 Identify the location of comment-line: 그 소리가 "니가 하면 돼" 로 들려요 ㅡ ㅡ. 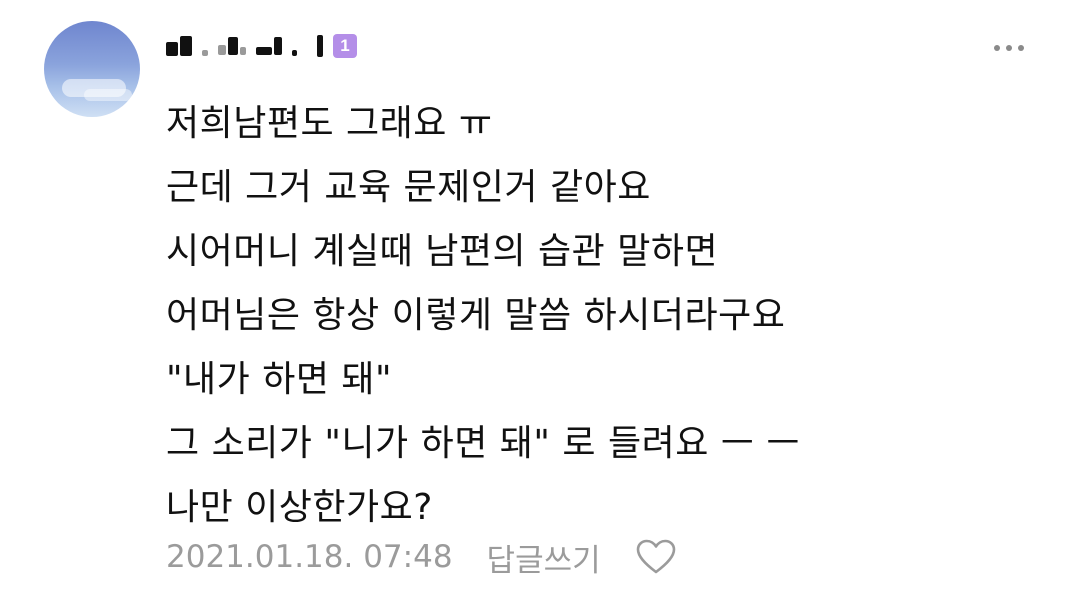
(483, 443).